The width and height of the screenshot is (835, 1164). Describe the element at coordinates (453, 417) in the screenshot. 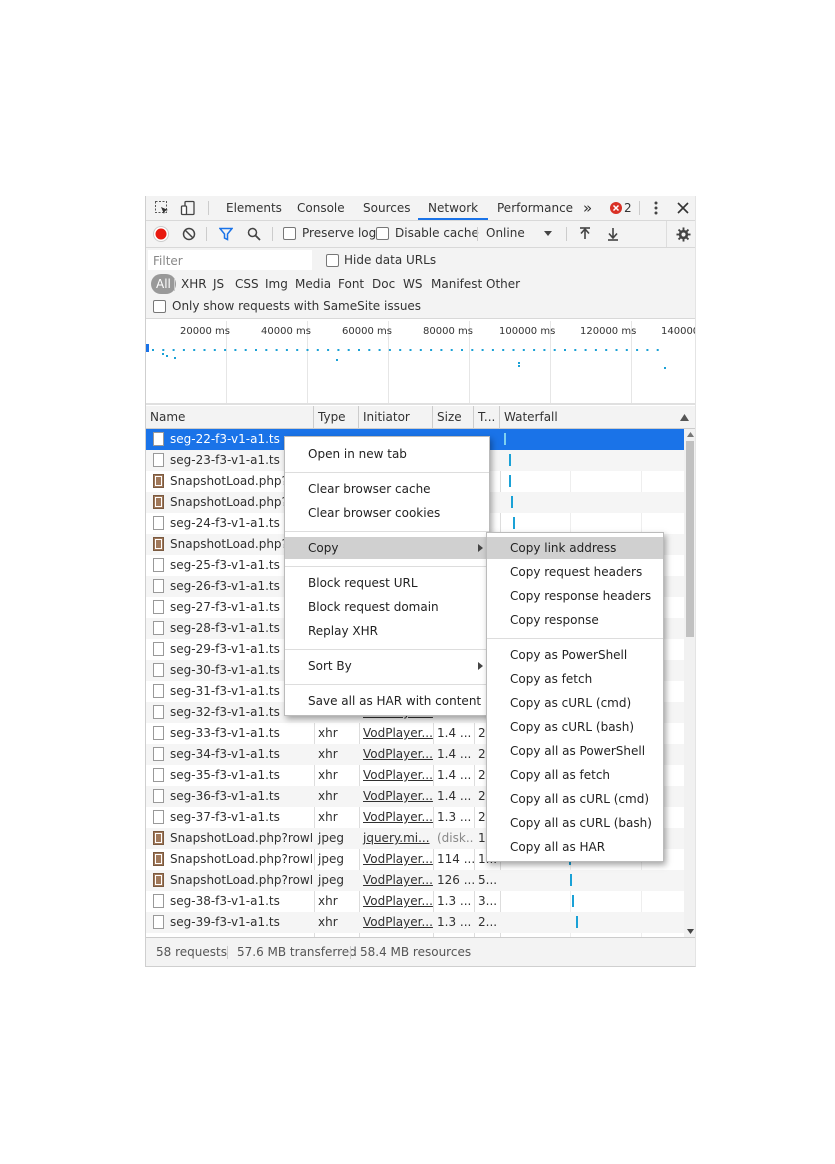

I see `column-size: Size` at that location.